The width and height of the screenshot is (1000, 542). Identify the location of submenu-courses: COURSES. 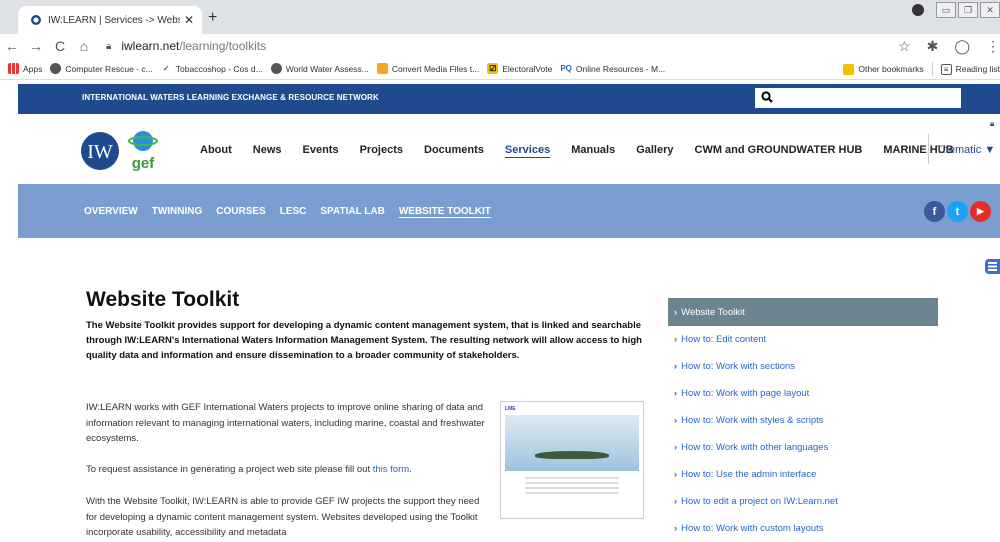
(240, 211).